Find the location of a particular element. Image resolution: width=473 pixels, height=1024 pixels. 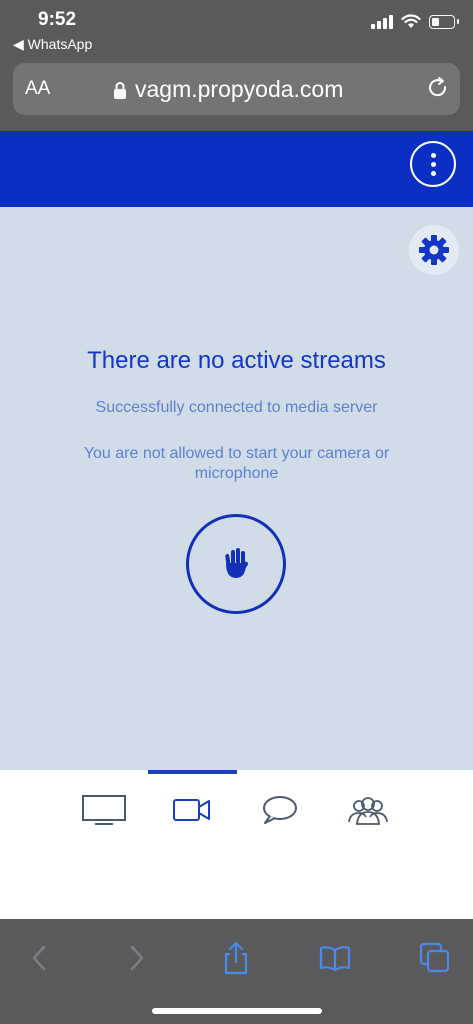

active-tab-indicator is located at coordinates (192, 772).